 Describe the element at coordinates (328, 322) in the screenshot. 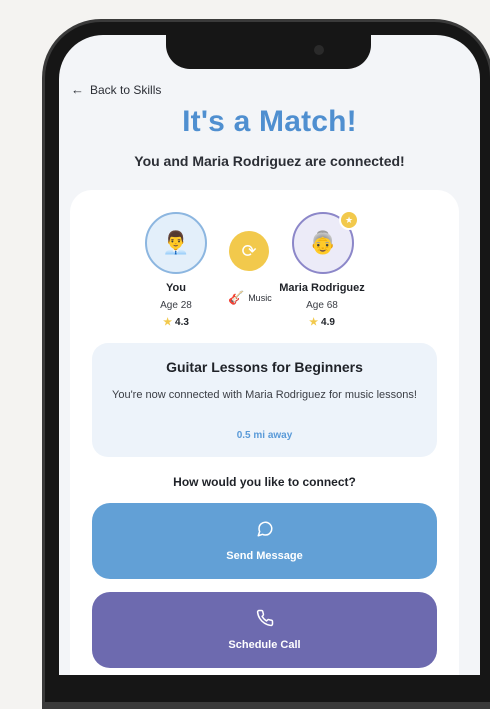

I see `maria-rating-value: 4.9` at that location.